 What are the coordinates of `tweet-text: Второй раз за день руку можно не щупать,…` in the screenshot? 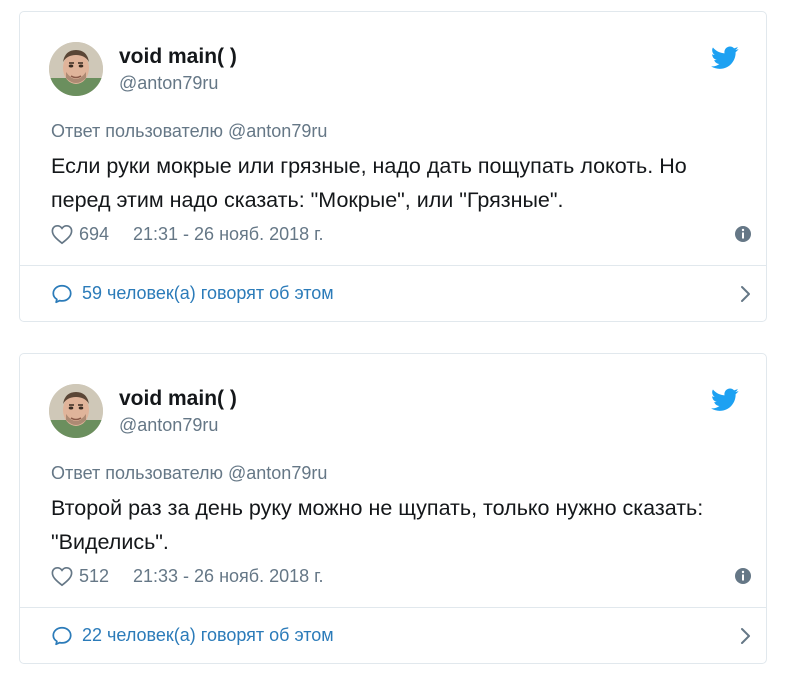 It's located at (377, 525).